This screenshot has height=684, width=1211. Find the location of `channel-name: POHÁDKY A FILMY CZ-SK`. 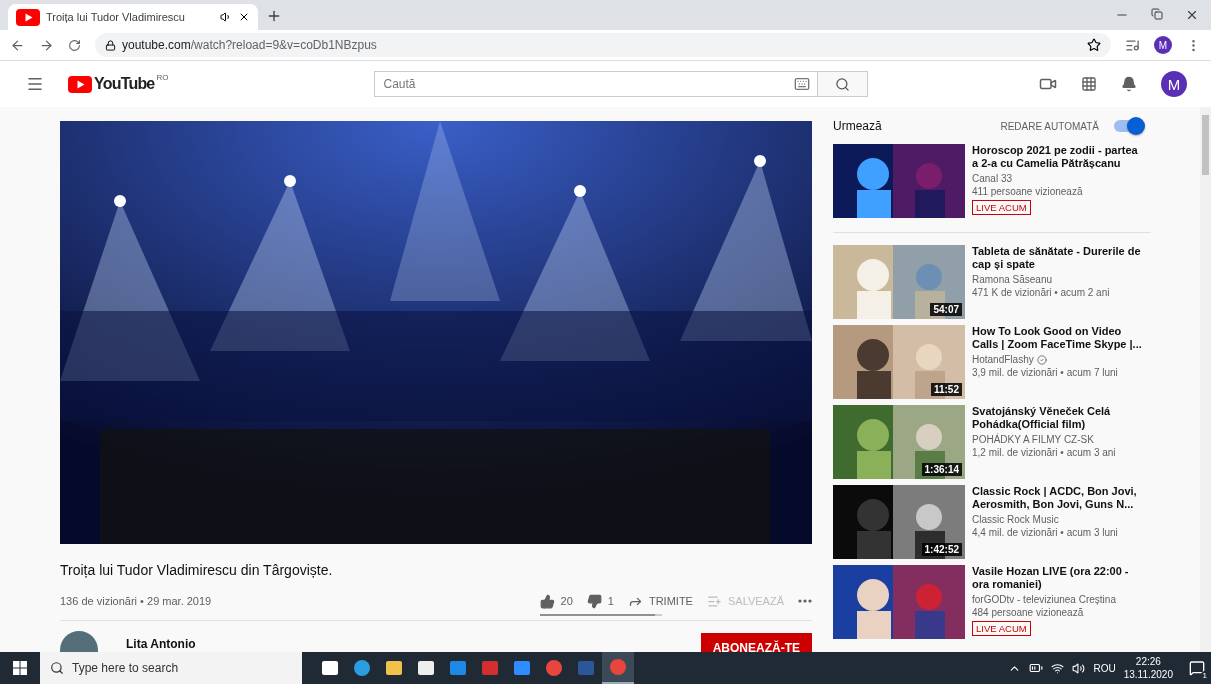

channel-name: POHÁDKY A FILMY CZ-SK is located at coordinates (1033, 439).